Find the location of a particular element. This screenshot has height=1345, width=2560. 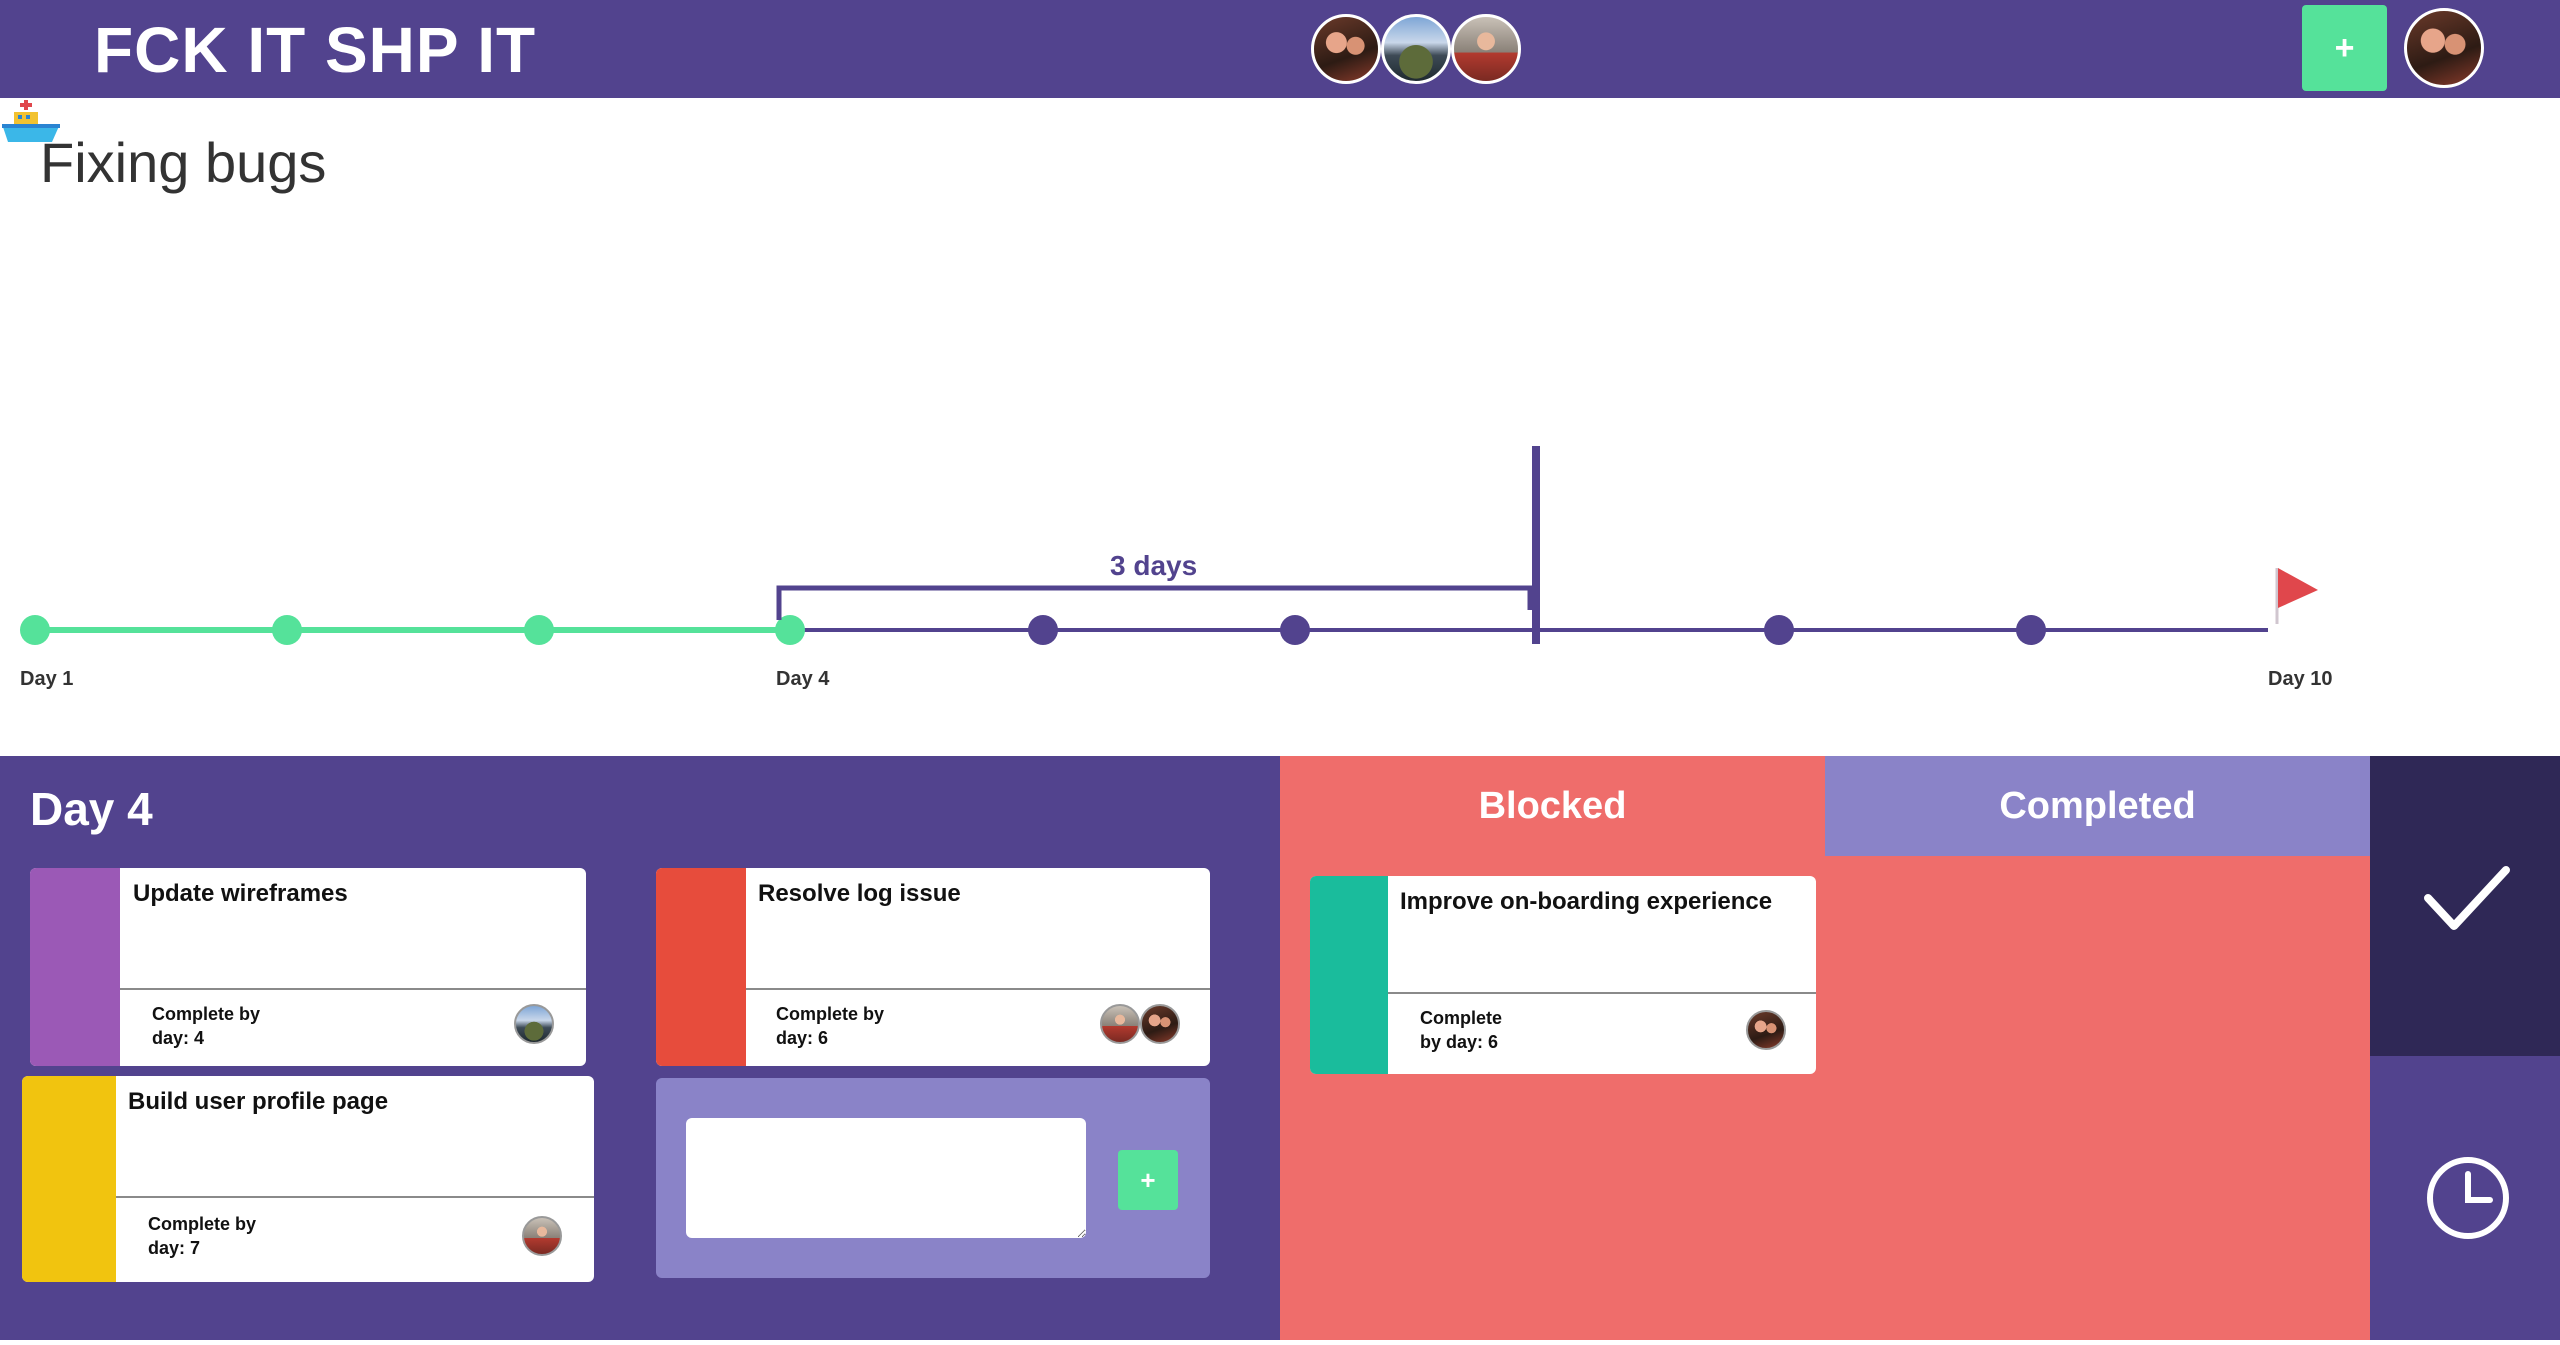

history-button is located at coordinates (2465, 1198).